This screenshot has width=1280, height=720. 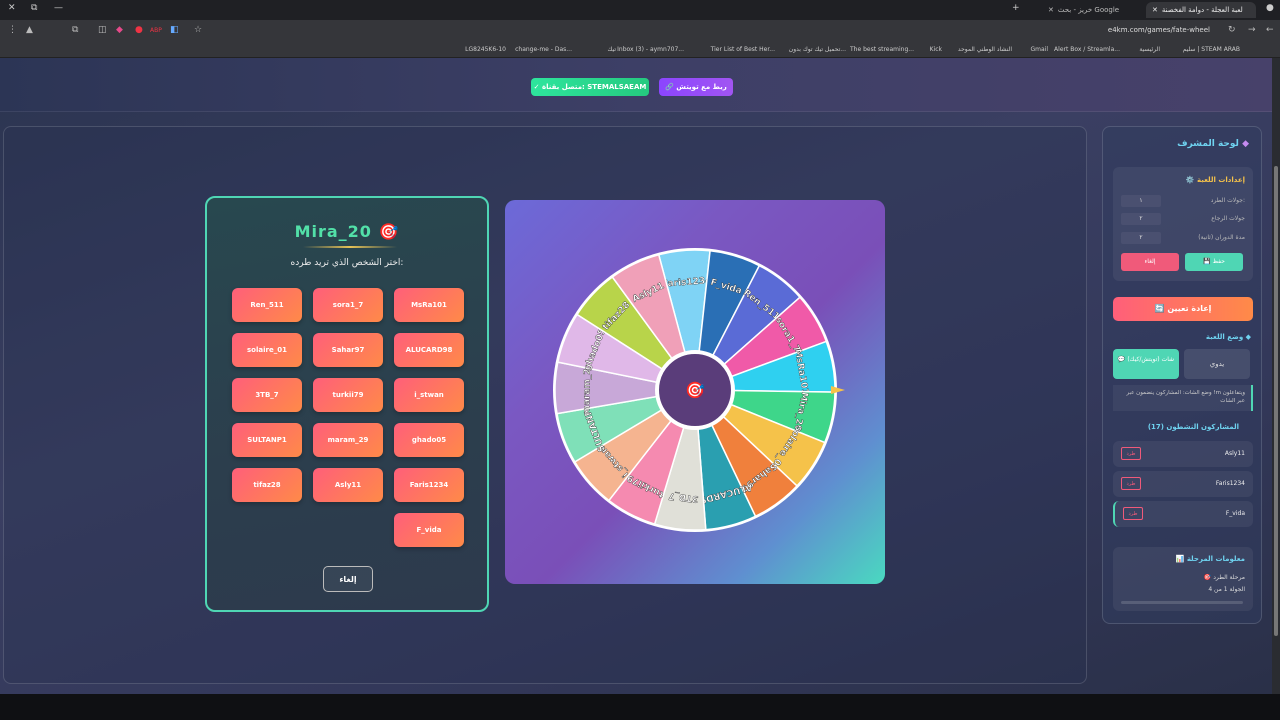 I want to click on back-icon: ←, so click(x=1270, y=30).